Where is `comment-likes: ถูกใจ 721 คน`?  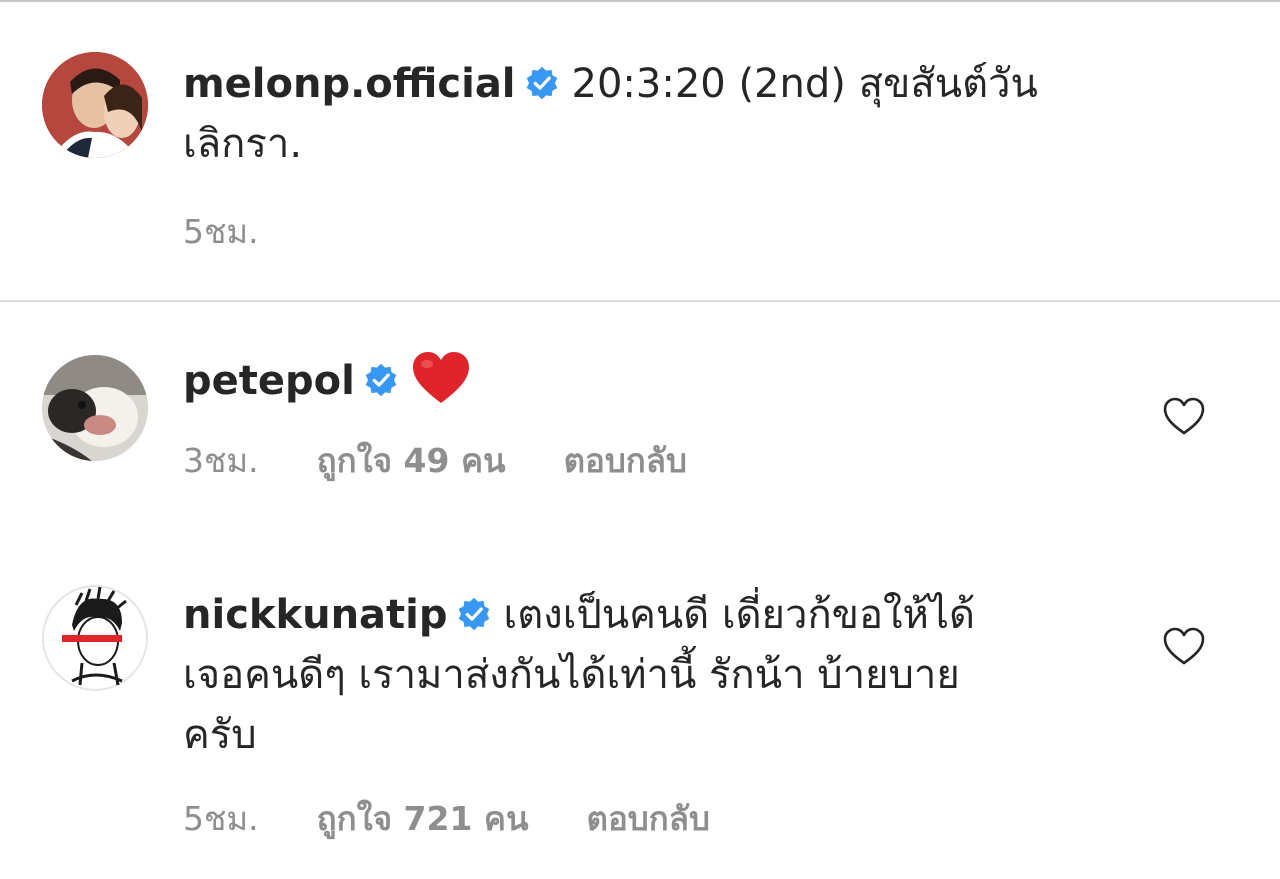
comment-likes: ถูกใจ 721 คน is located at coordinates (423, 819).